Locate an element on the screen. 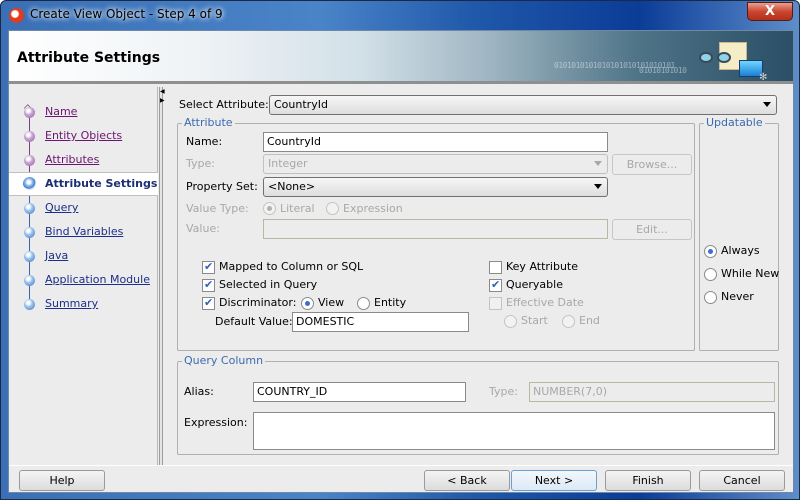 Image resolution: width=800 pixels, height=500 pixels. name-label: Name: is located at coordinates (204, 141).